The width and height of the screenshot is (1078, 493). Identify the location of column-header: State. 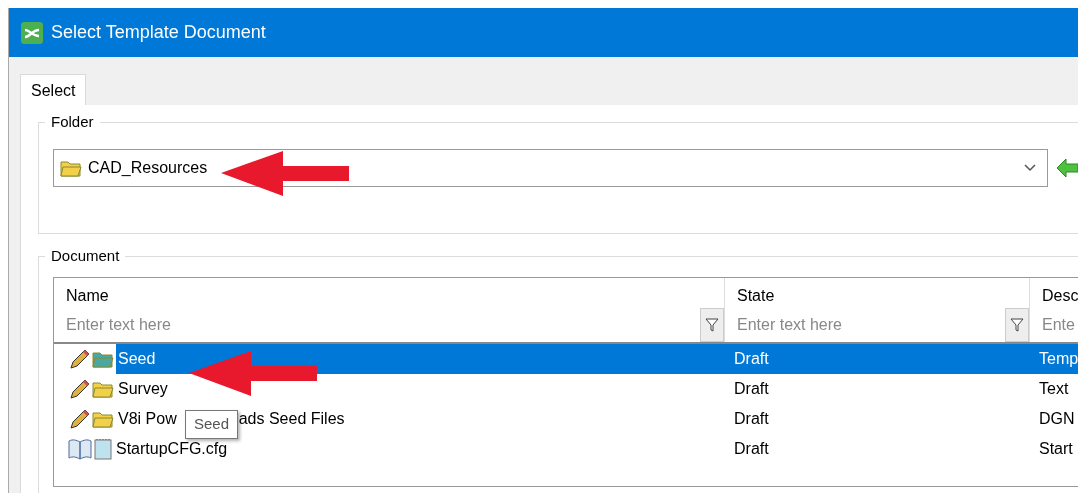
(877, 293).